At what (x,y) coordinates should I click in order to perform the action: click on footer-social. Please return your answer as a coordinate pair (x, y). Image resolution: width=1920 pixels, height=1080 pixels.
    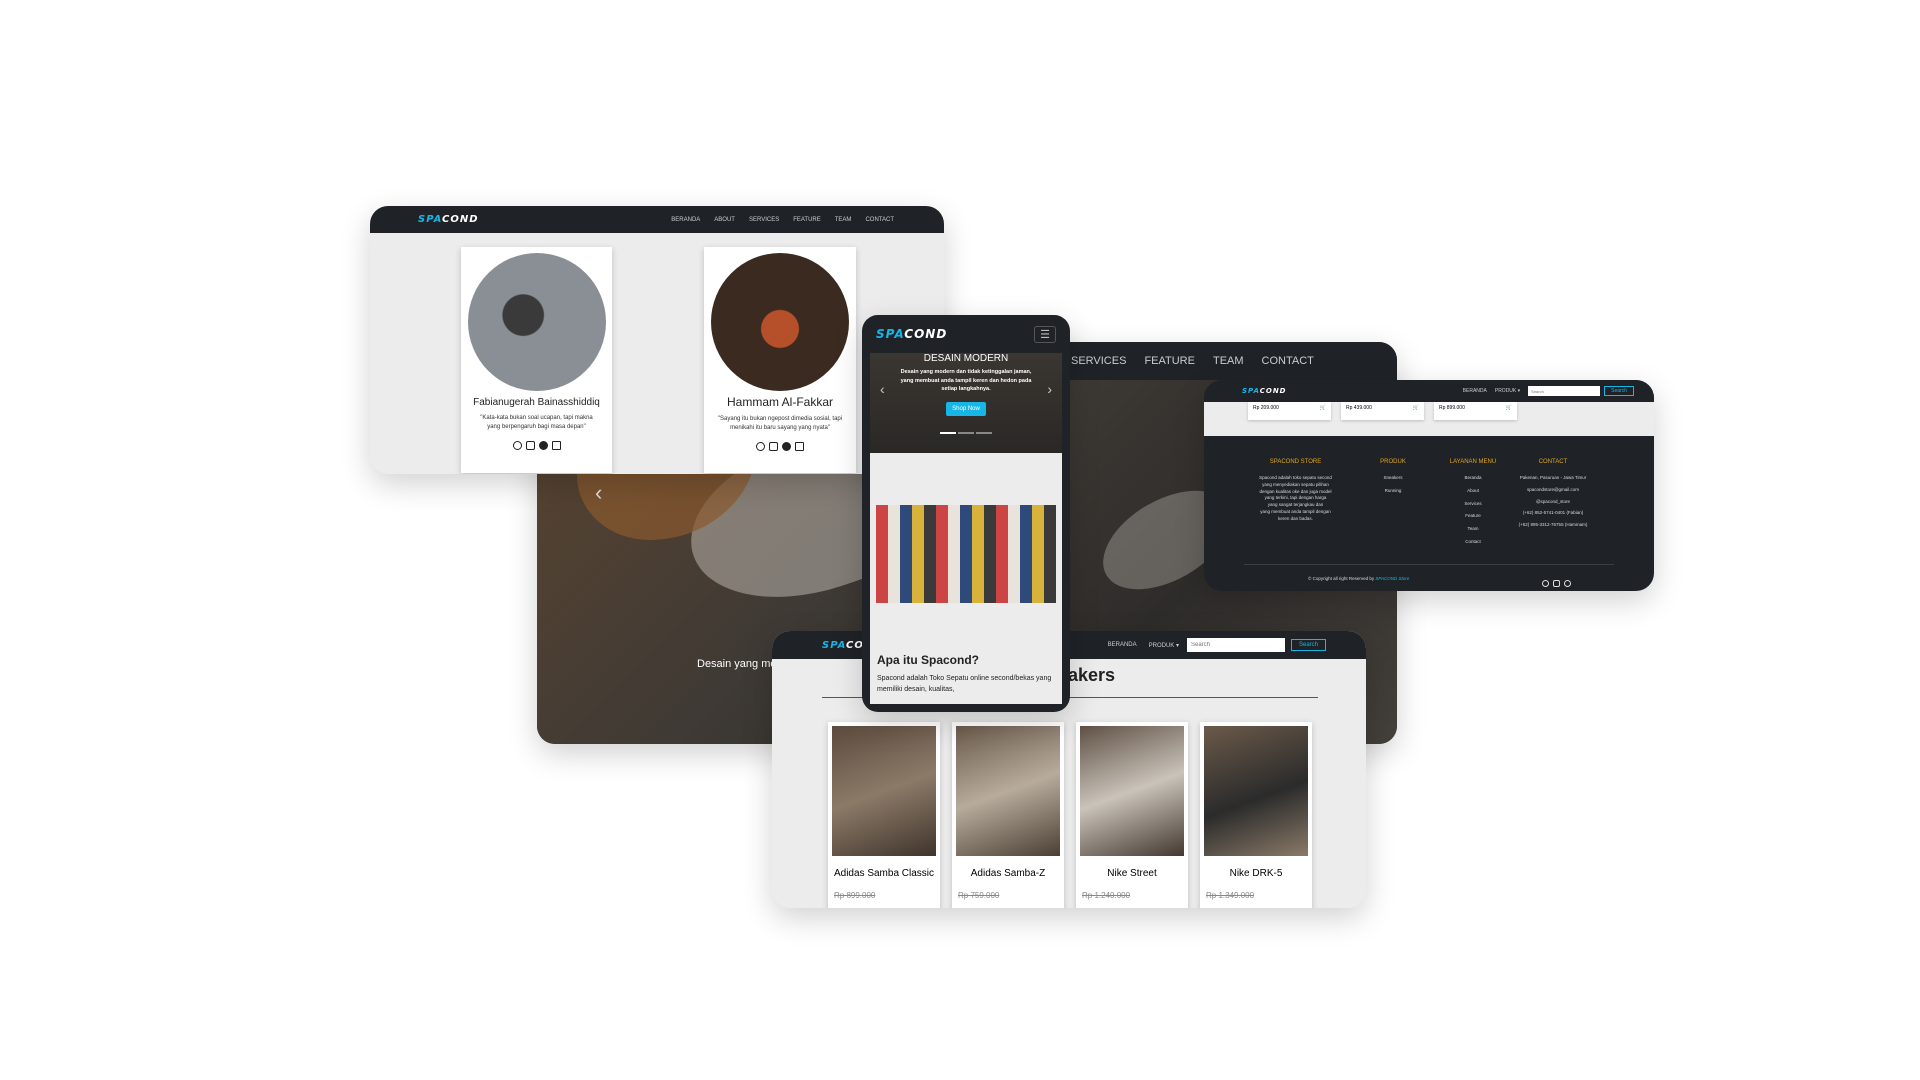
    Looking at the image, I should click on (1556, 582).